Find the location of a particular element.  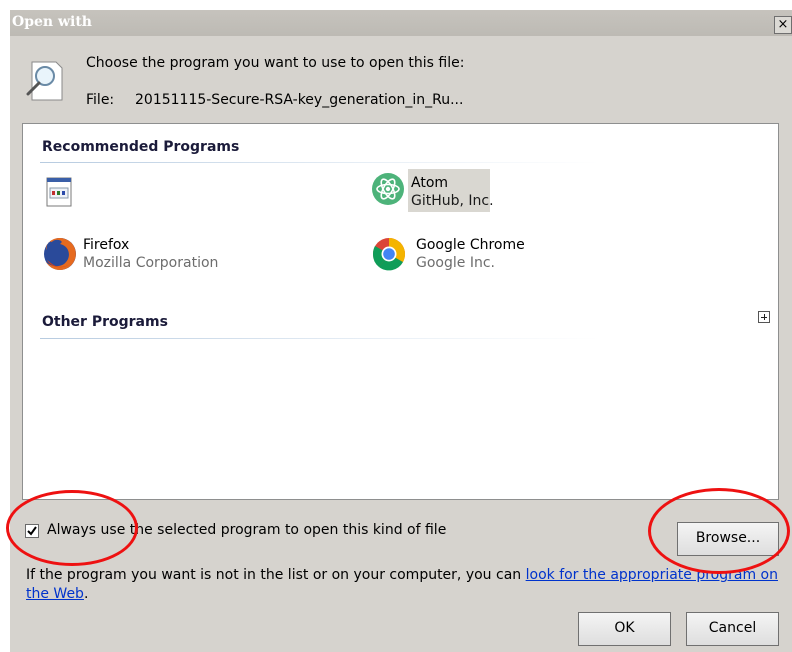

recommended-programs-header: Recommended Programs is located at coordinates (141, 147).